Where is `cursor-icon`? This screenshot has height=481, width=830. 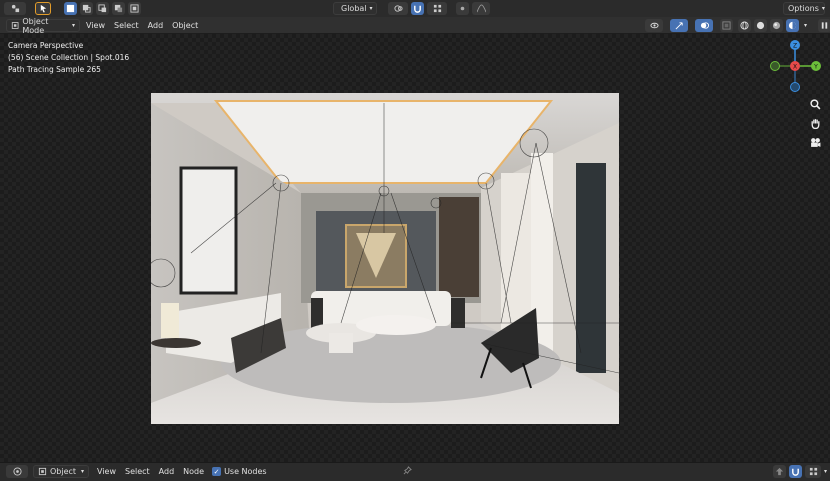
cursor-icon is located at coordinates (43, 8).